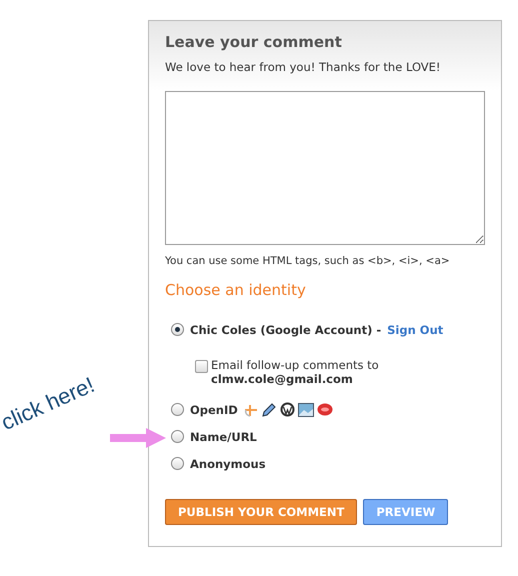 The image size is (518, 576). I want to click on sign-out-link: Sign Out, so click(415, 329).